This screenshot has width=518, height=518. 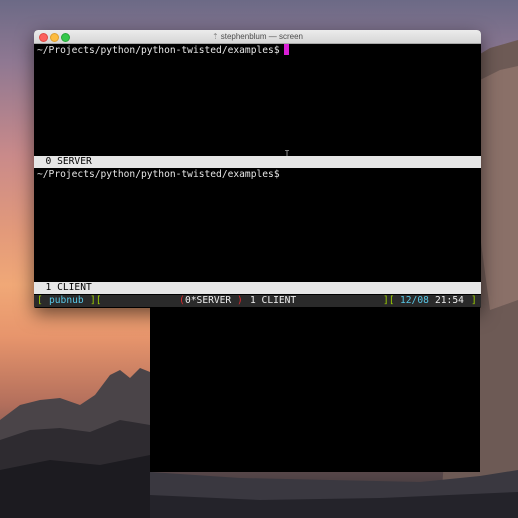 I want to click on status-time: 21:54, so click(x=449, y=300).